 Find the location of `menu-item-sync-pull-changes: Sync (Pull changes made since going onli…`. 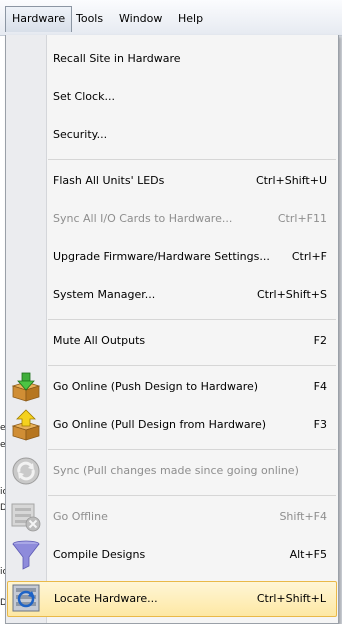

menu-item-sync-pull-changes: Sync (Pull changes made since going onli… is located at coordinates (172, 471).